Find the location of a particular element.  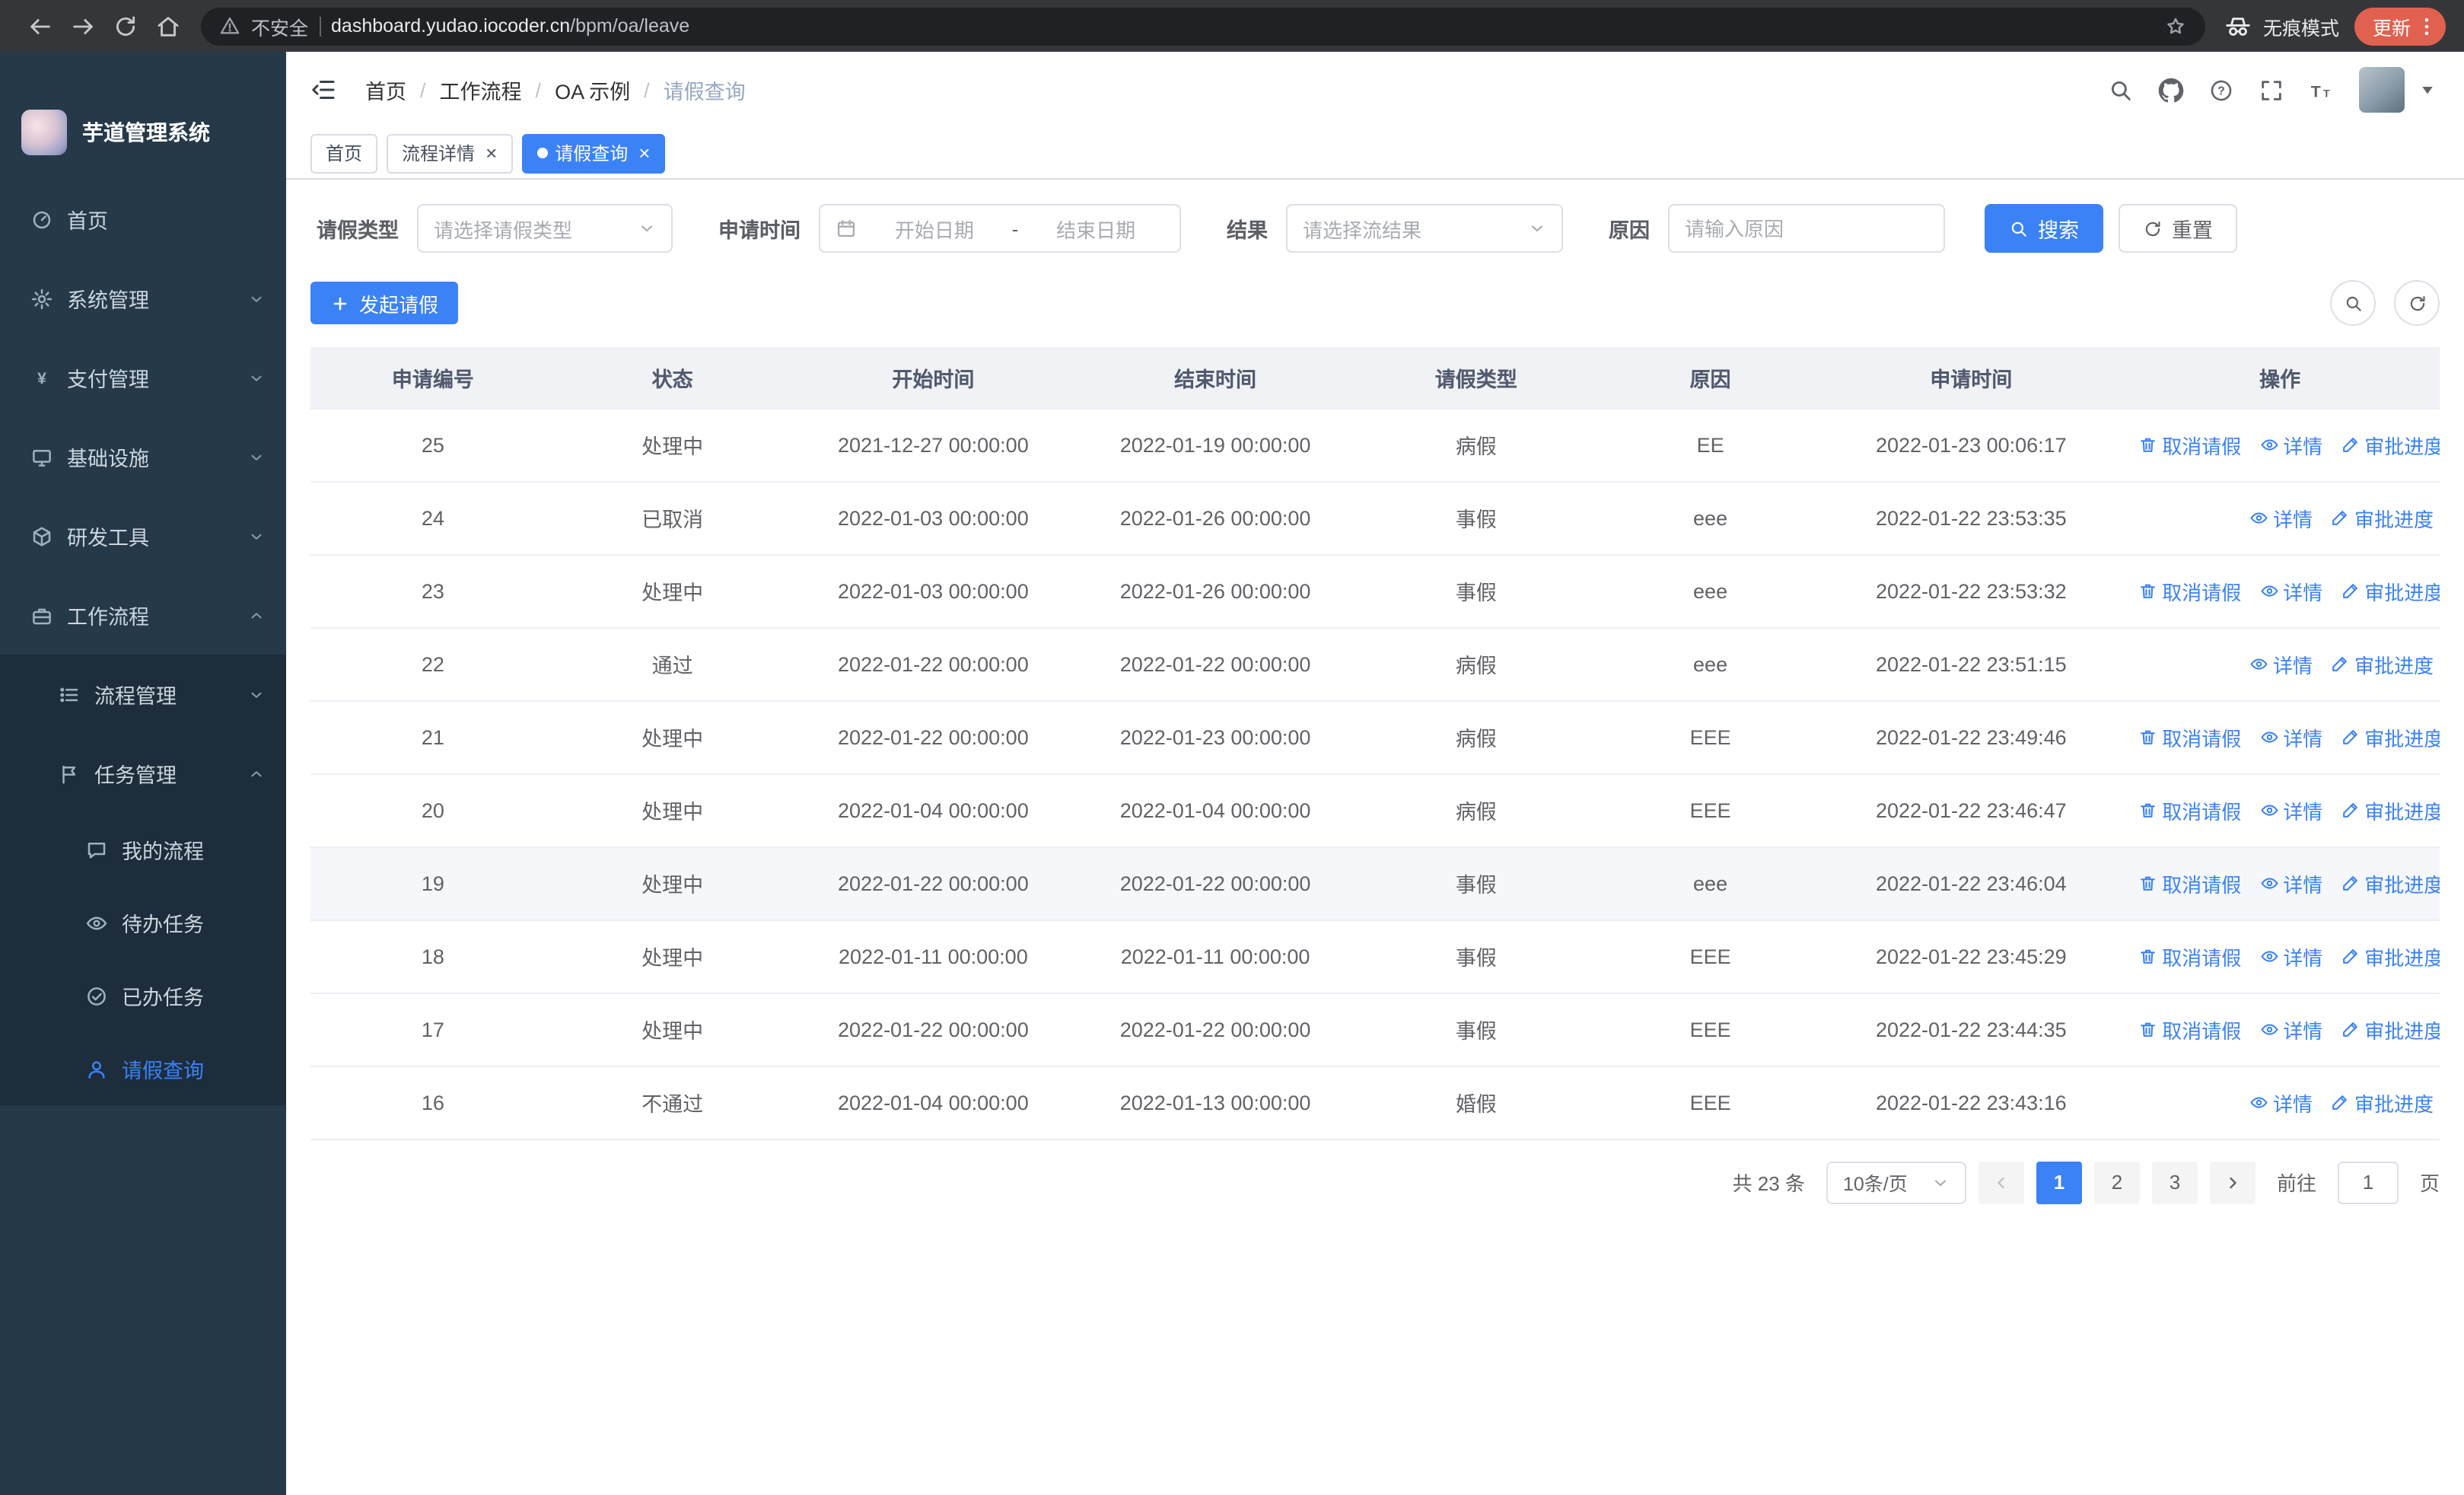

leave-type-select: 请选择请假类型 is located at coordinates (545, 228).